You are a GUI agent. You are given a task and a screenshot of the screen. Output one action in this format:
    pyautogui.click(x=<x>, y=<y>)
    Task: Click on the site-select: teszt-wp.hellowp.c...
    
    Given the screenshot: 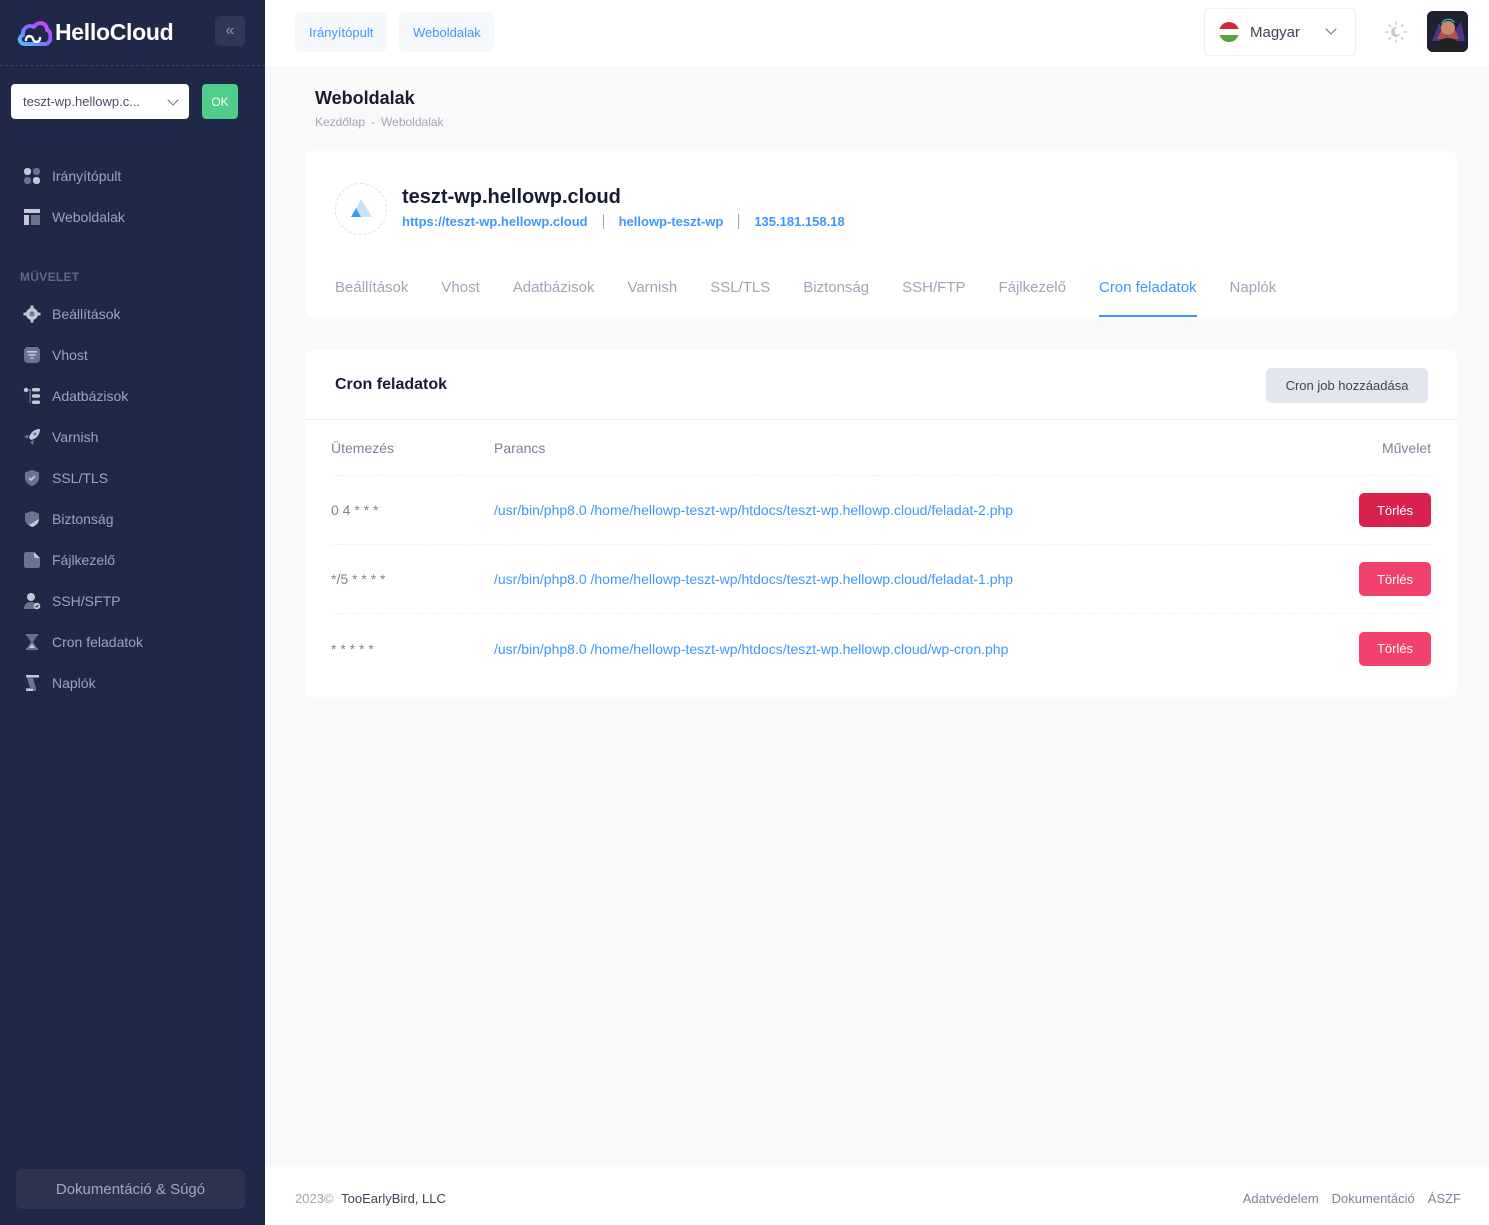 What is the action you would take?
    pyautogui.click(x=100, y=101)
    